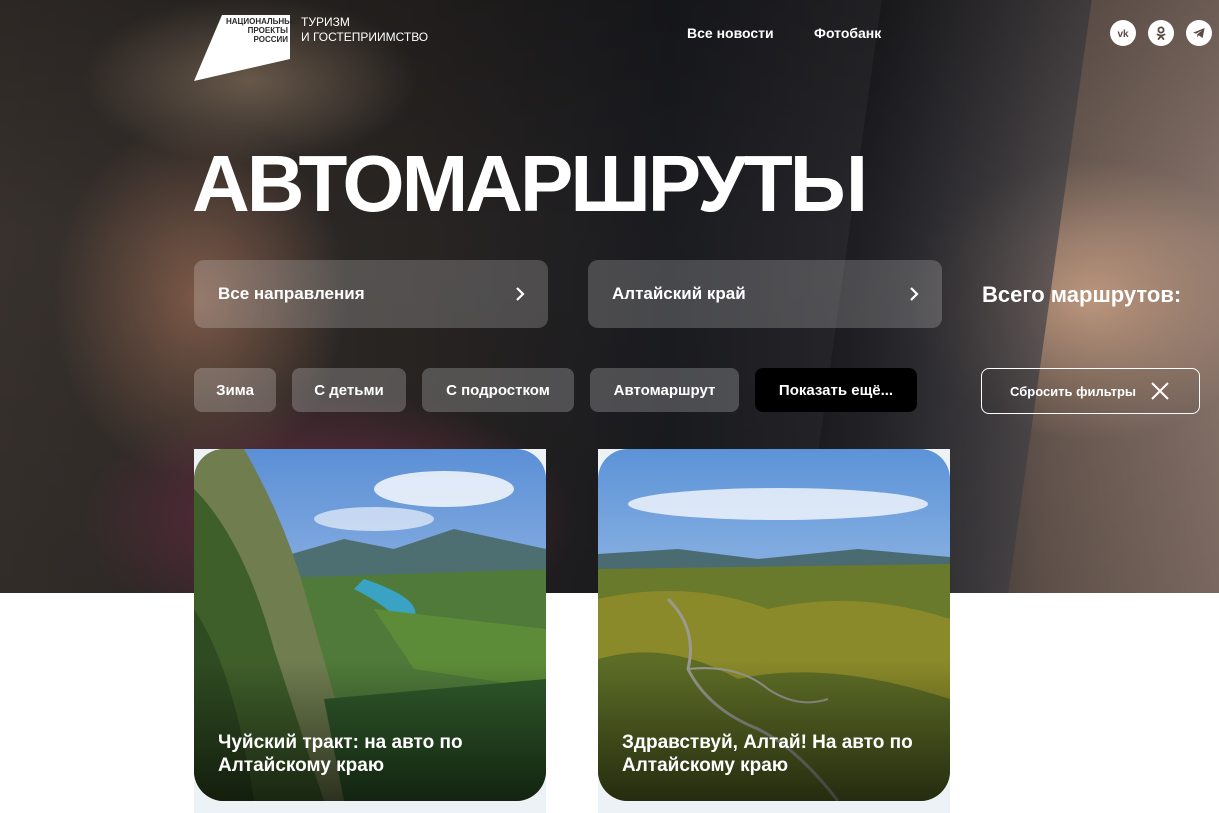 This screenshot has width=1219, height=813. I want to click on brand-line-1: ТУРИЗМ, so click(325, 22).